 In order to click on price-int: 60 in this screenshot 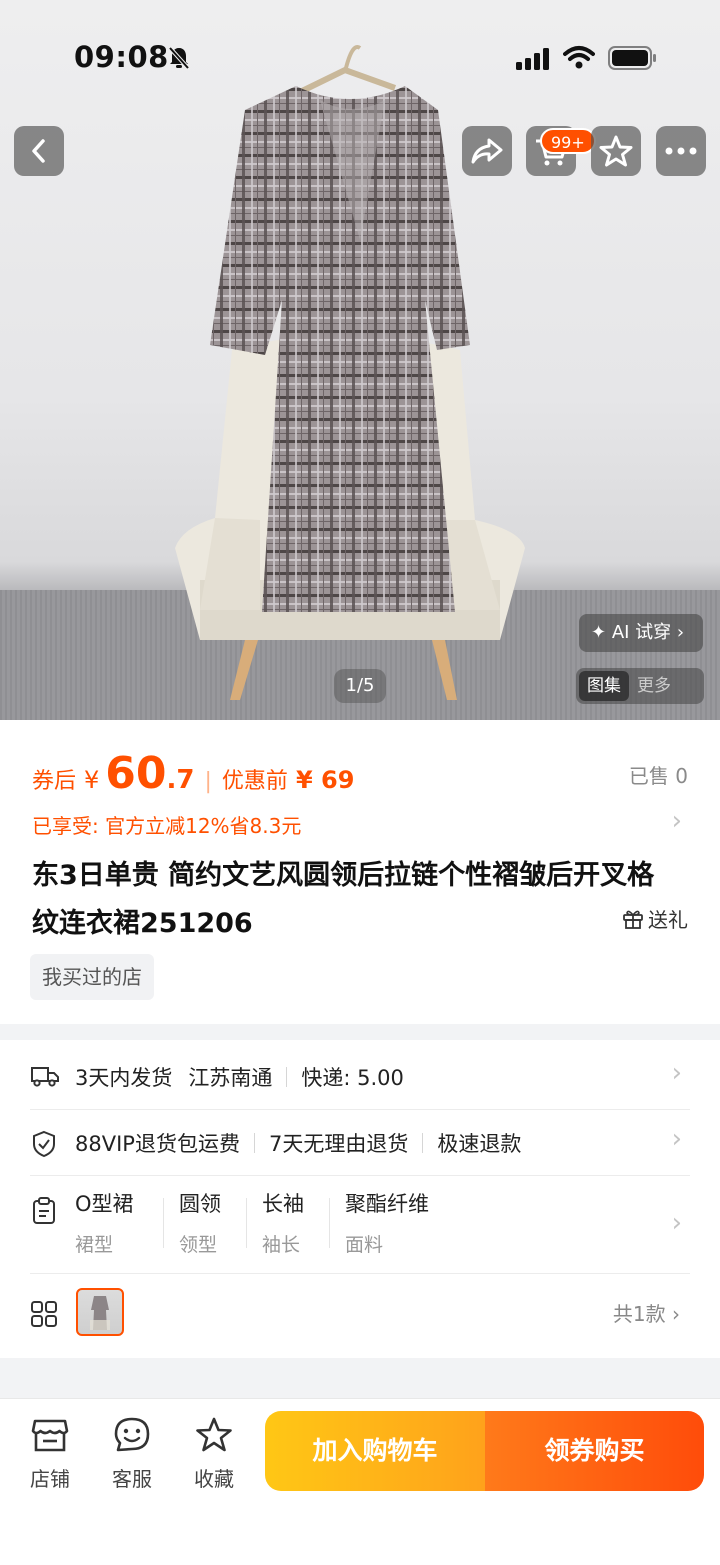, I will do `click(136, 773)`.